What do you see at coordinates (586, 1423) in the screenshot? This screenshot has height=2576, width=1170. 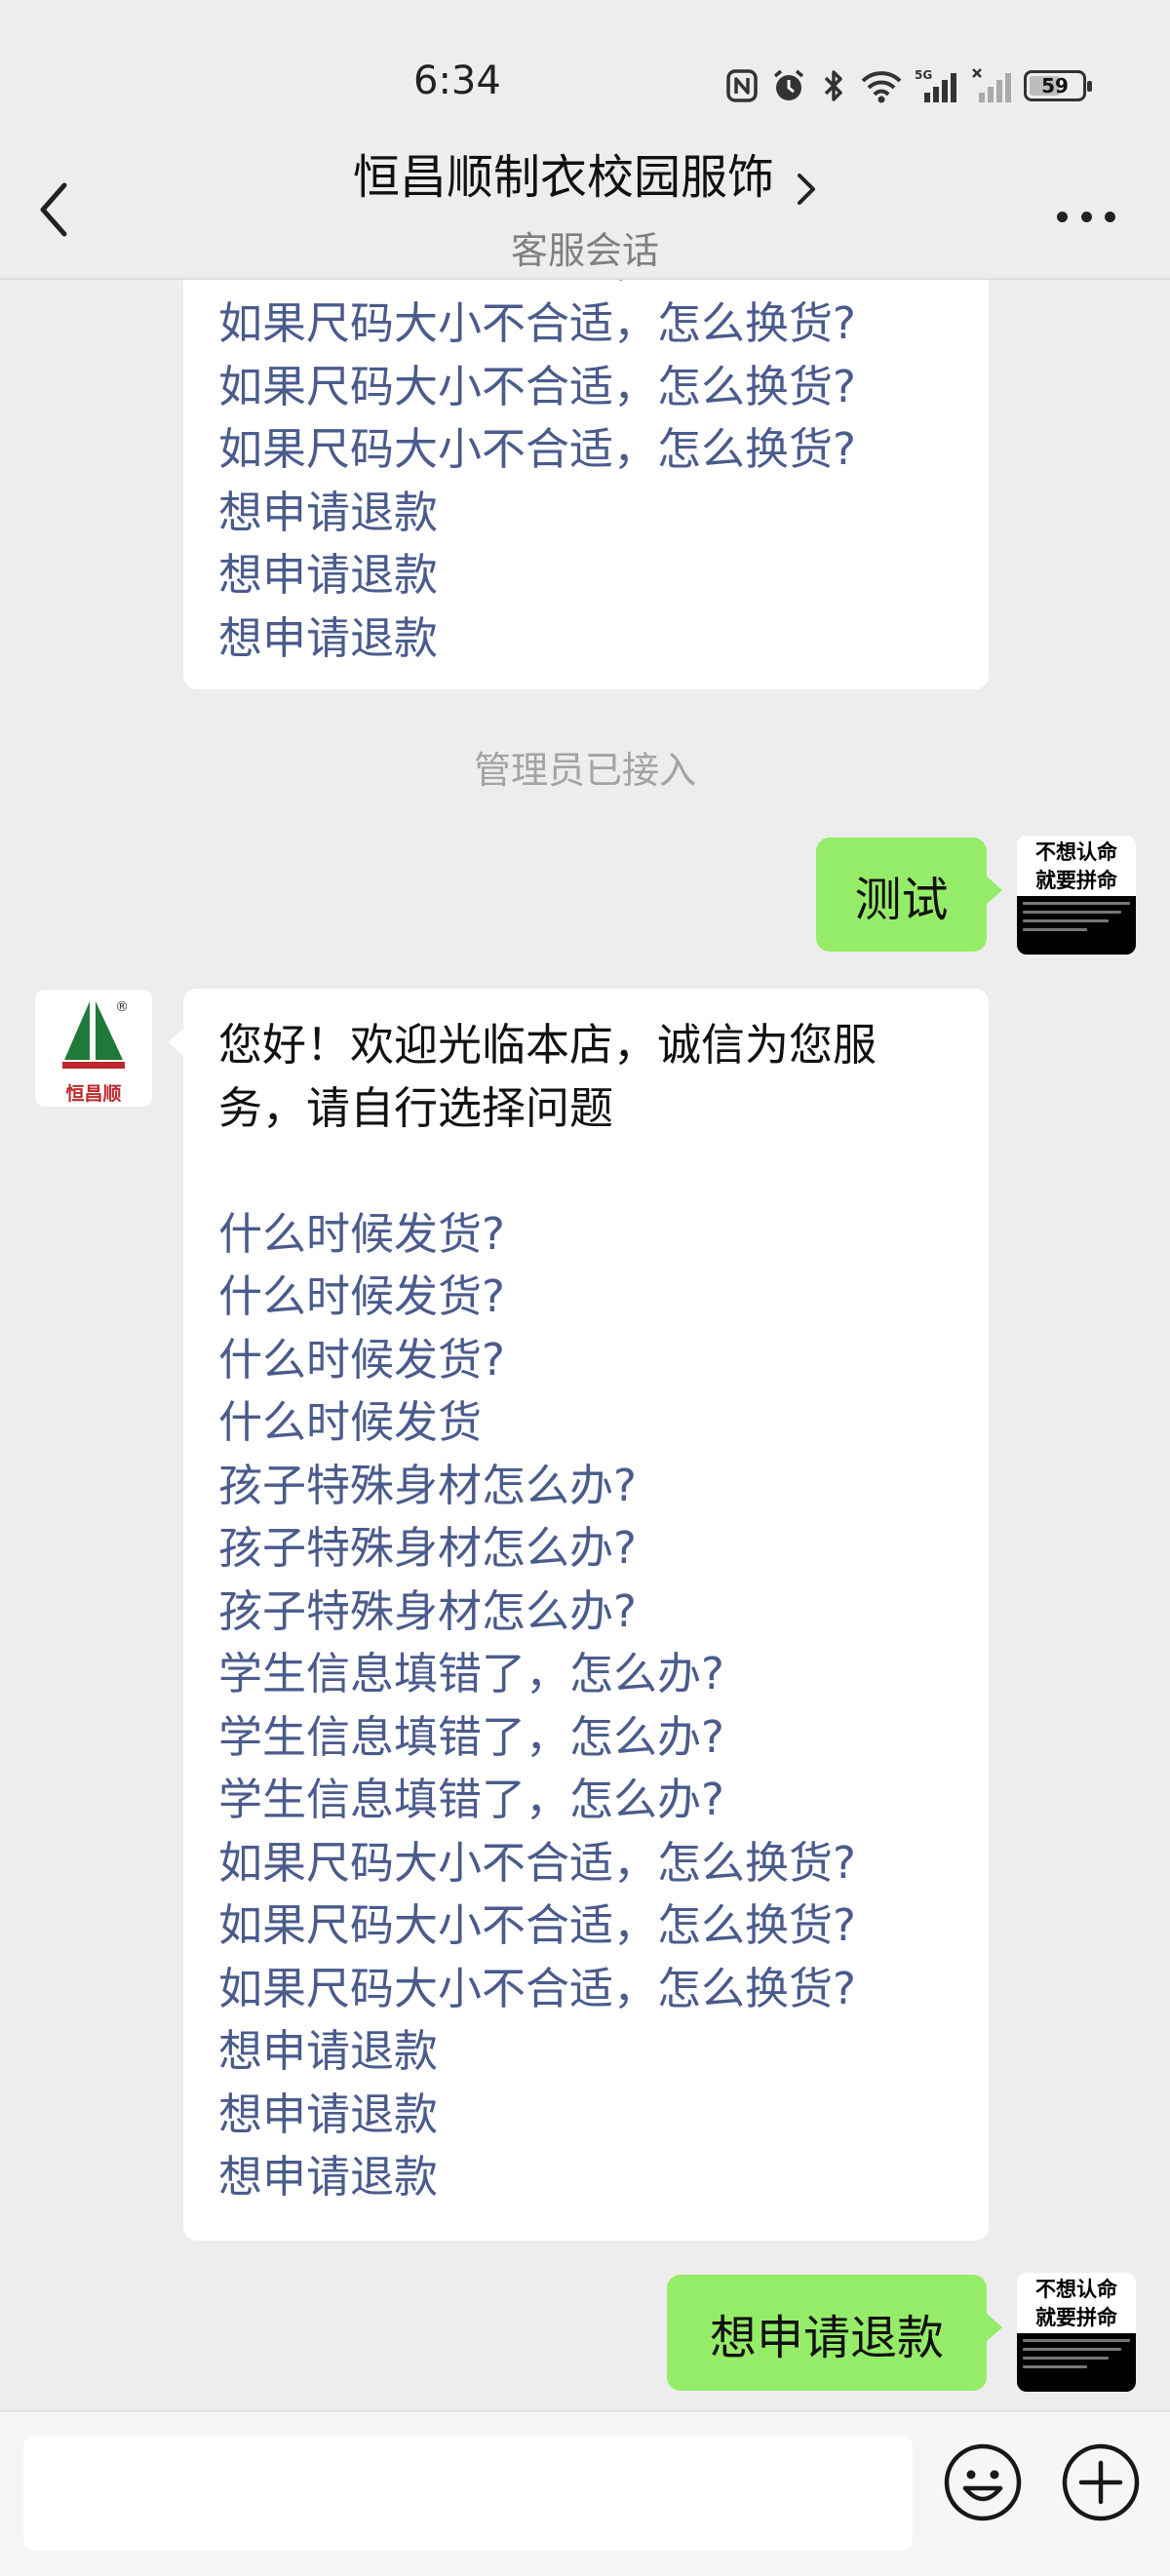 I see `quick-question-link: 什么时候发货` at bounding box center [586, 1423].